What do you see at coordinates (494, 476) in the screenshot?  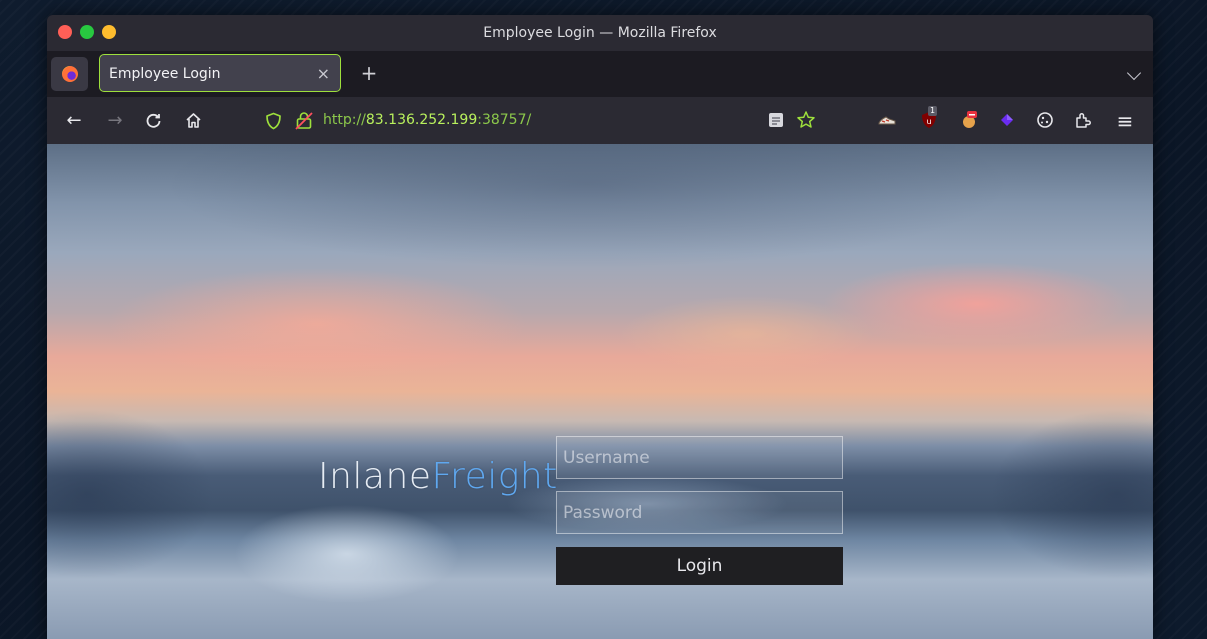 I see `brand-freight: Freight` at bounding box center [494, 476].